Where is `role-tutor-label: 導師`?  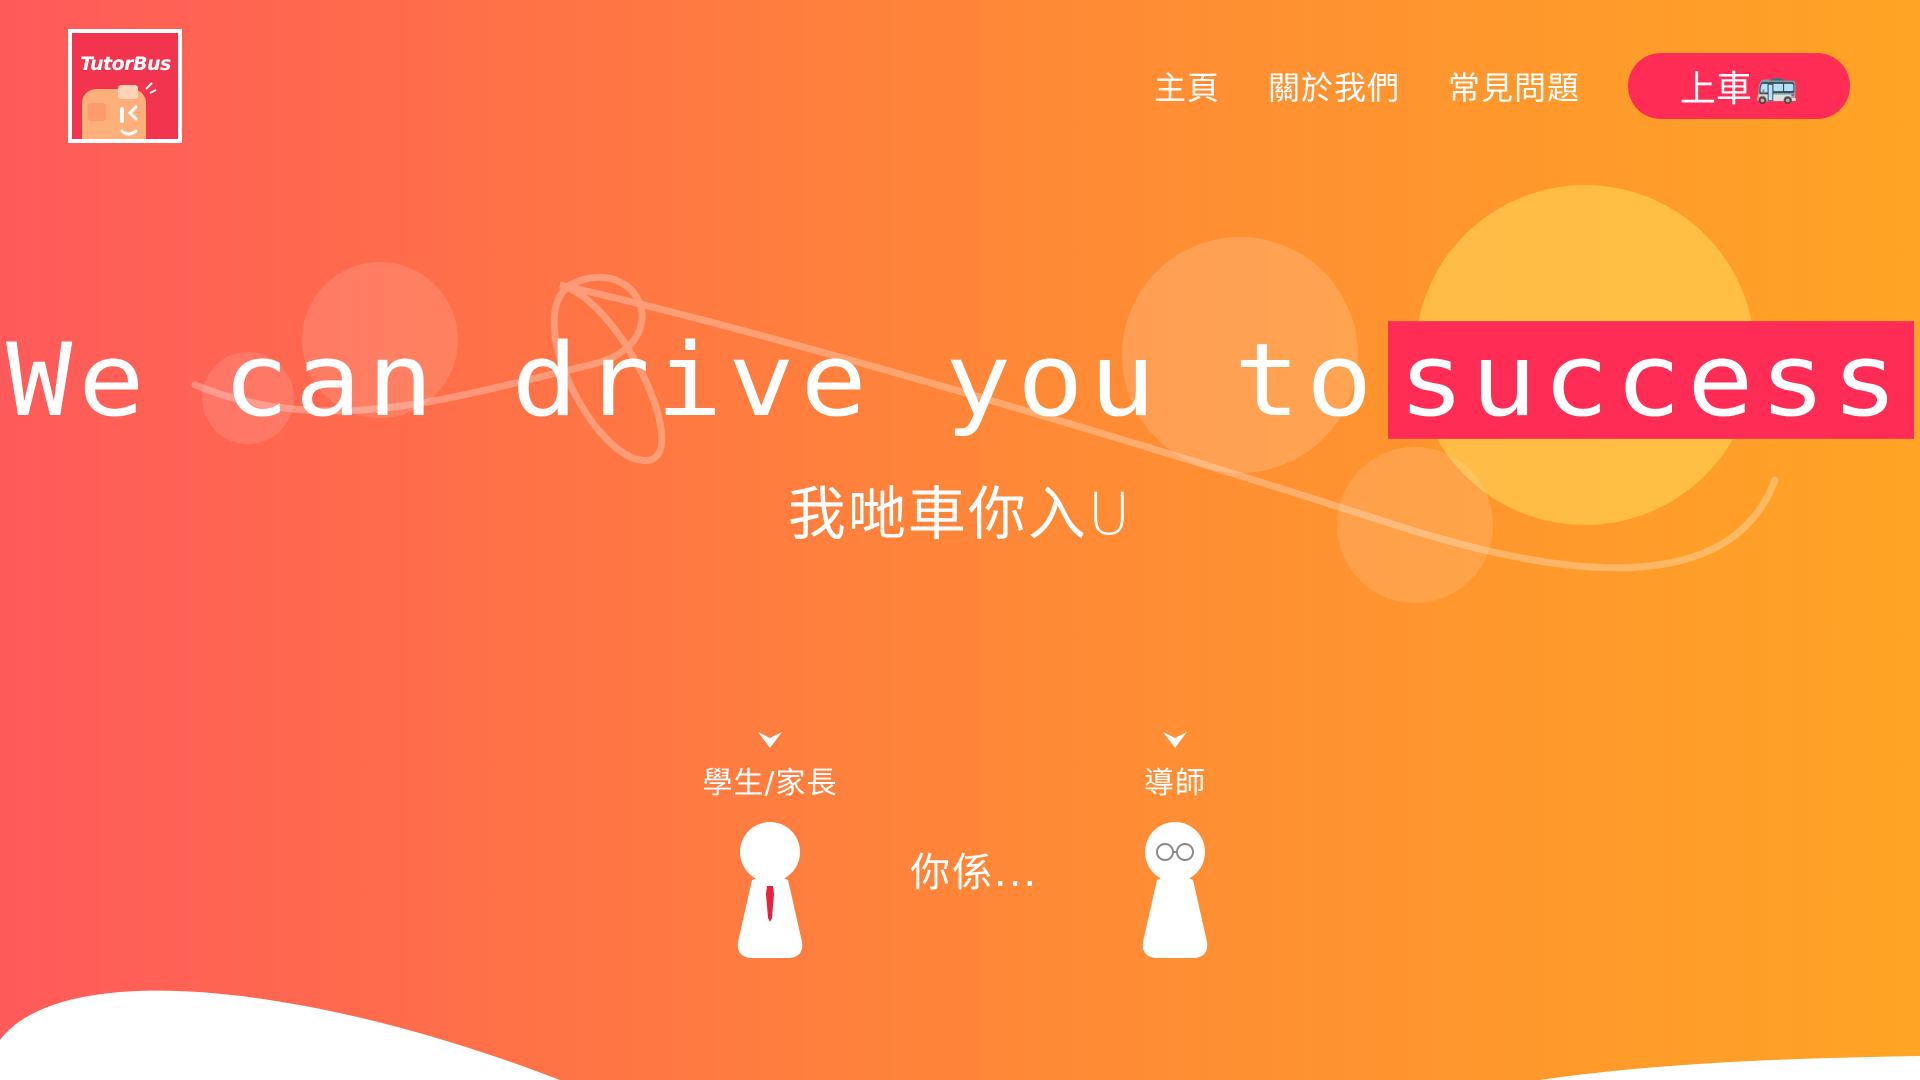
role-tutor-label: 導師 is located at coordinates (1175, 783).